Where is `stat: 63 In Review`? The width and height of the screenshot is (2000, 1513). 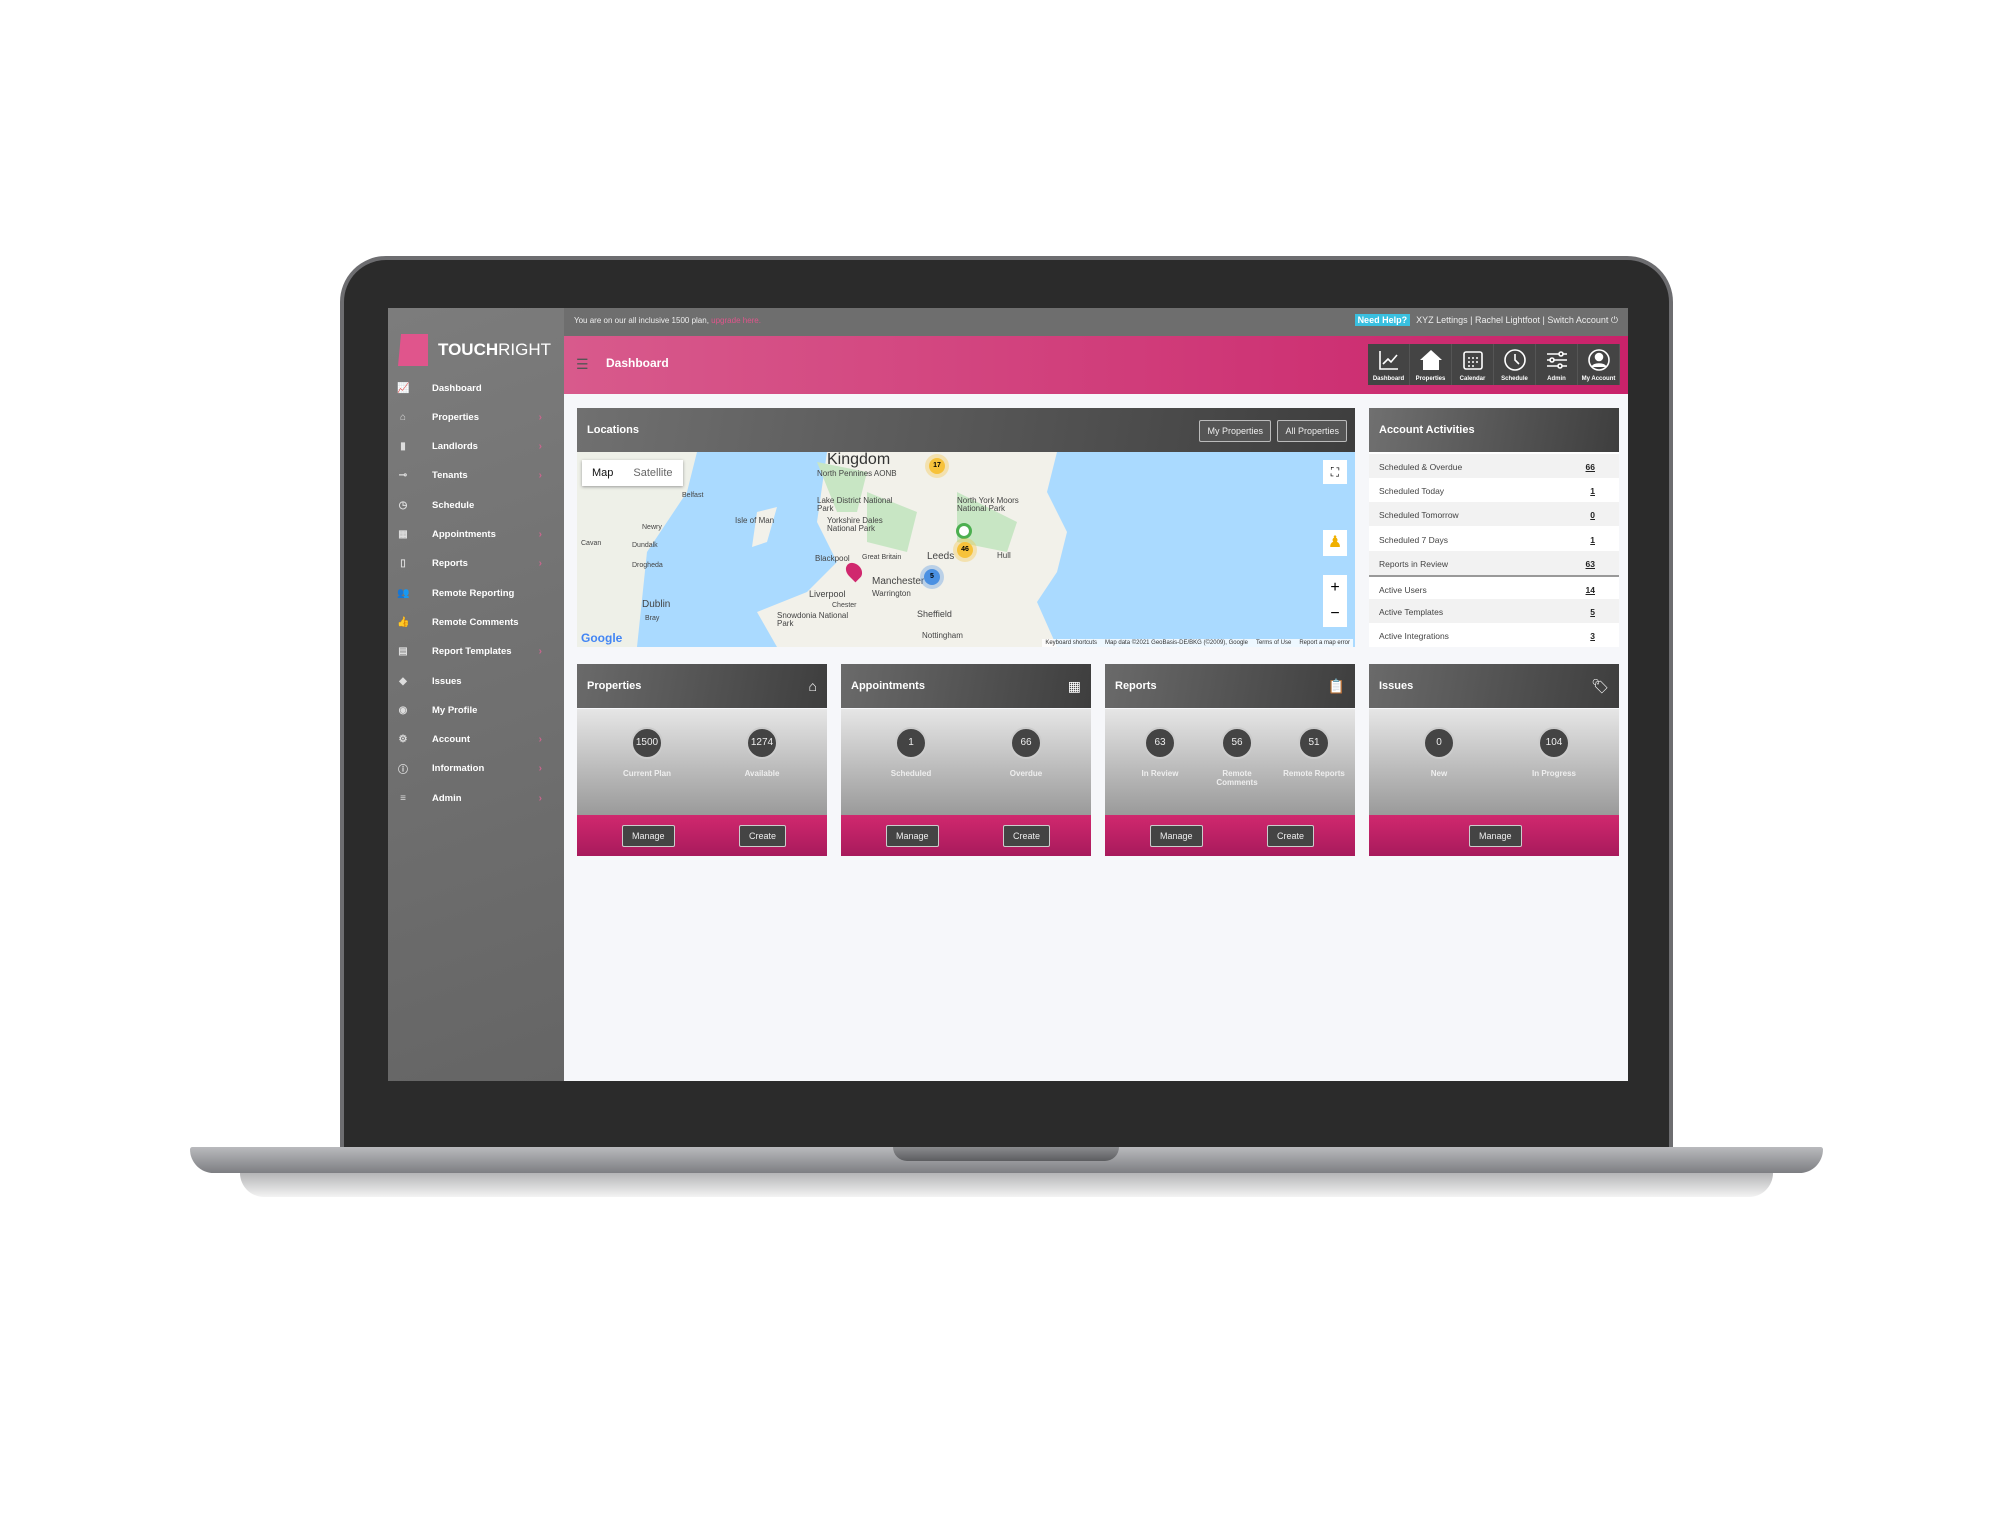
stat: 63 In Review is located at coordinates (1160, 752).